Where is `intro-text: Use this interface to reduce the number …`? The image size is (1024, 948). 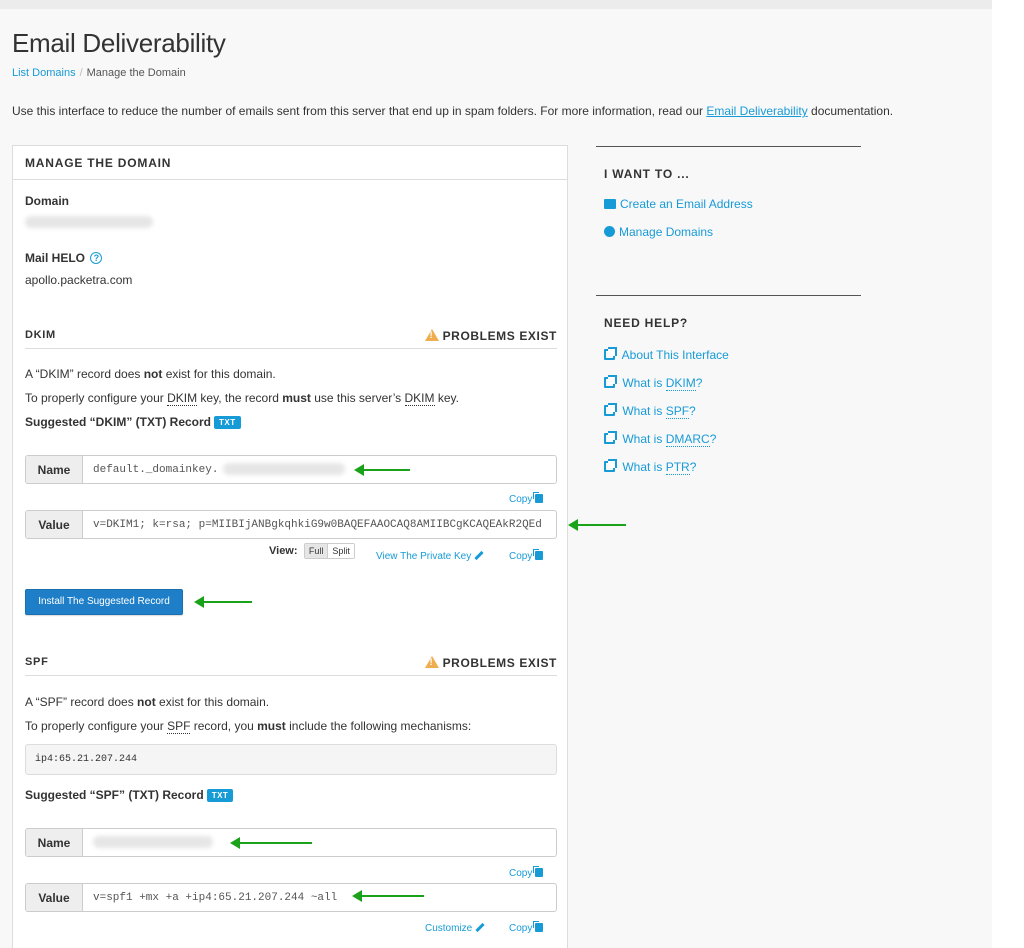
intro-text: Use this interface to reduce the number … is located at coordinates (453, 111).